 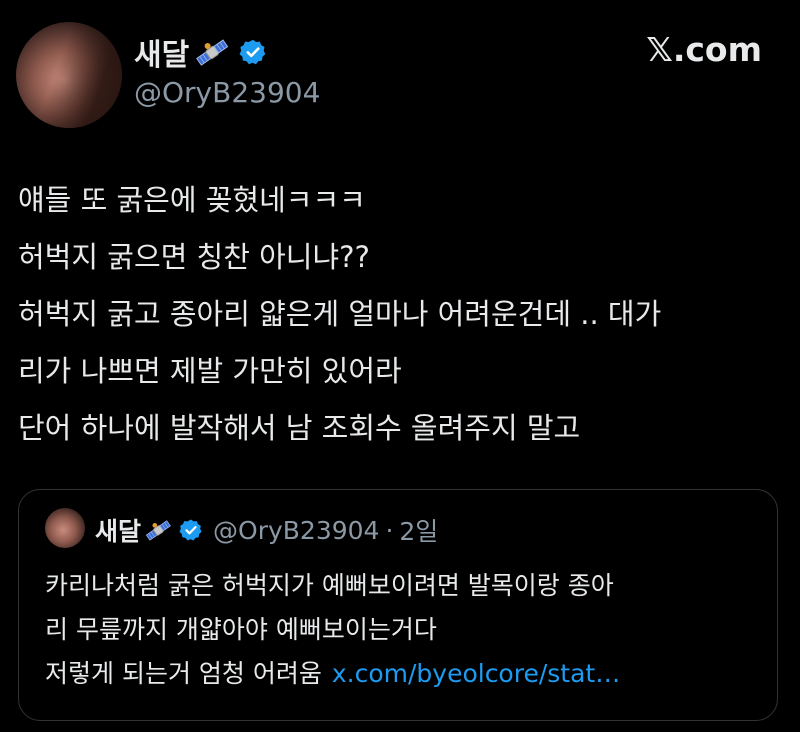 What do you see at coordinates (65, 528) in the screenshot?
I see `quoted-author-avatar` at bounding box center [65, 528].